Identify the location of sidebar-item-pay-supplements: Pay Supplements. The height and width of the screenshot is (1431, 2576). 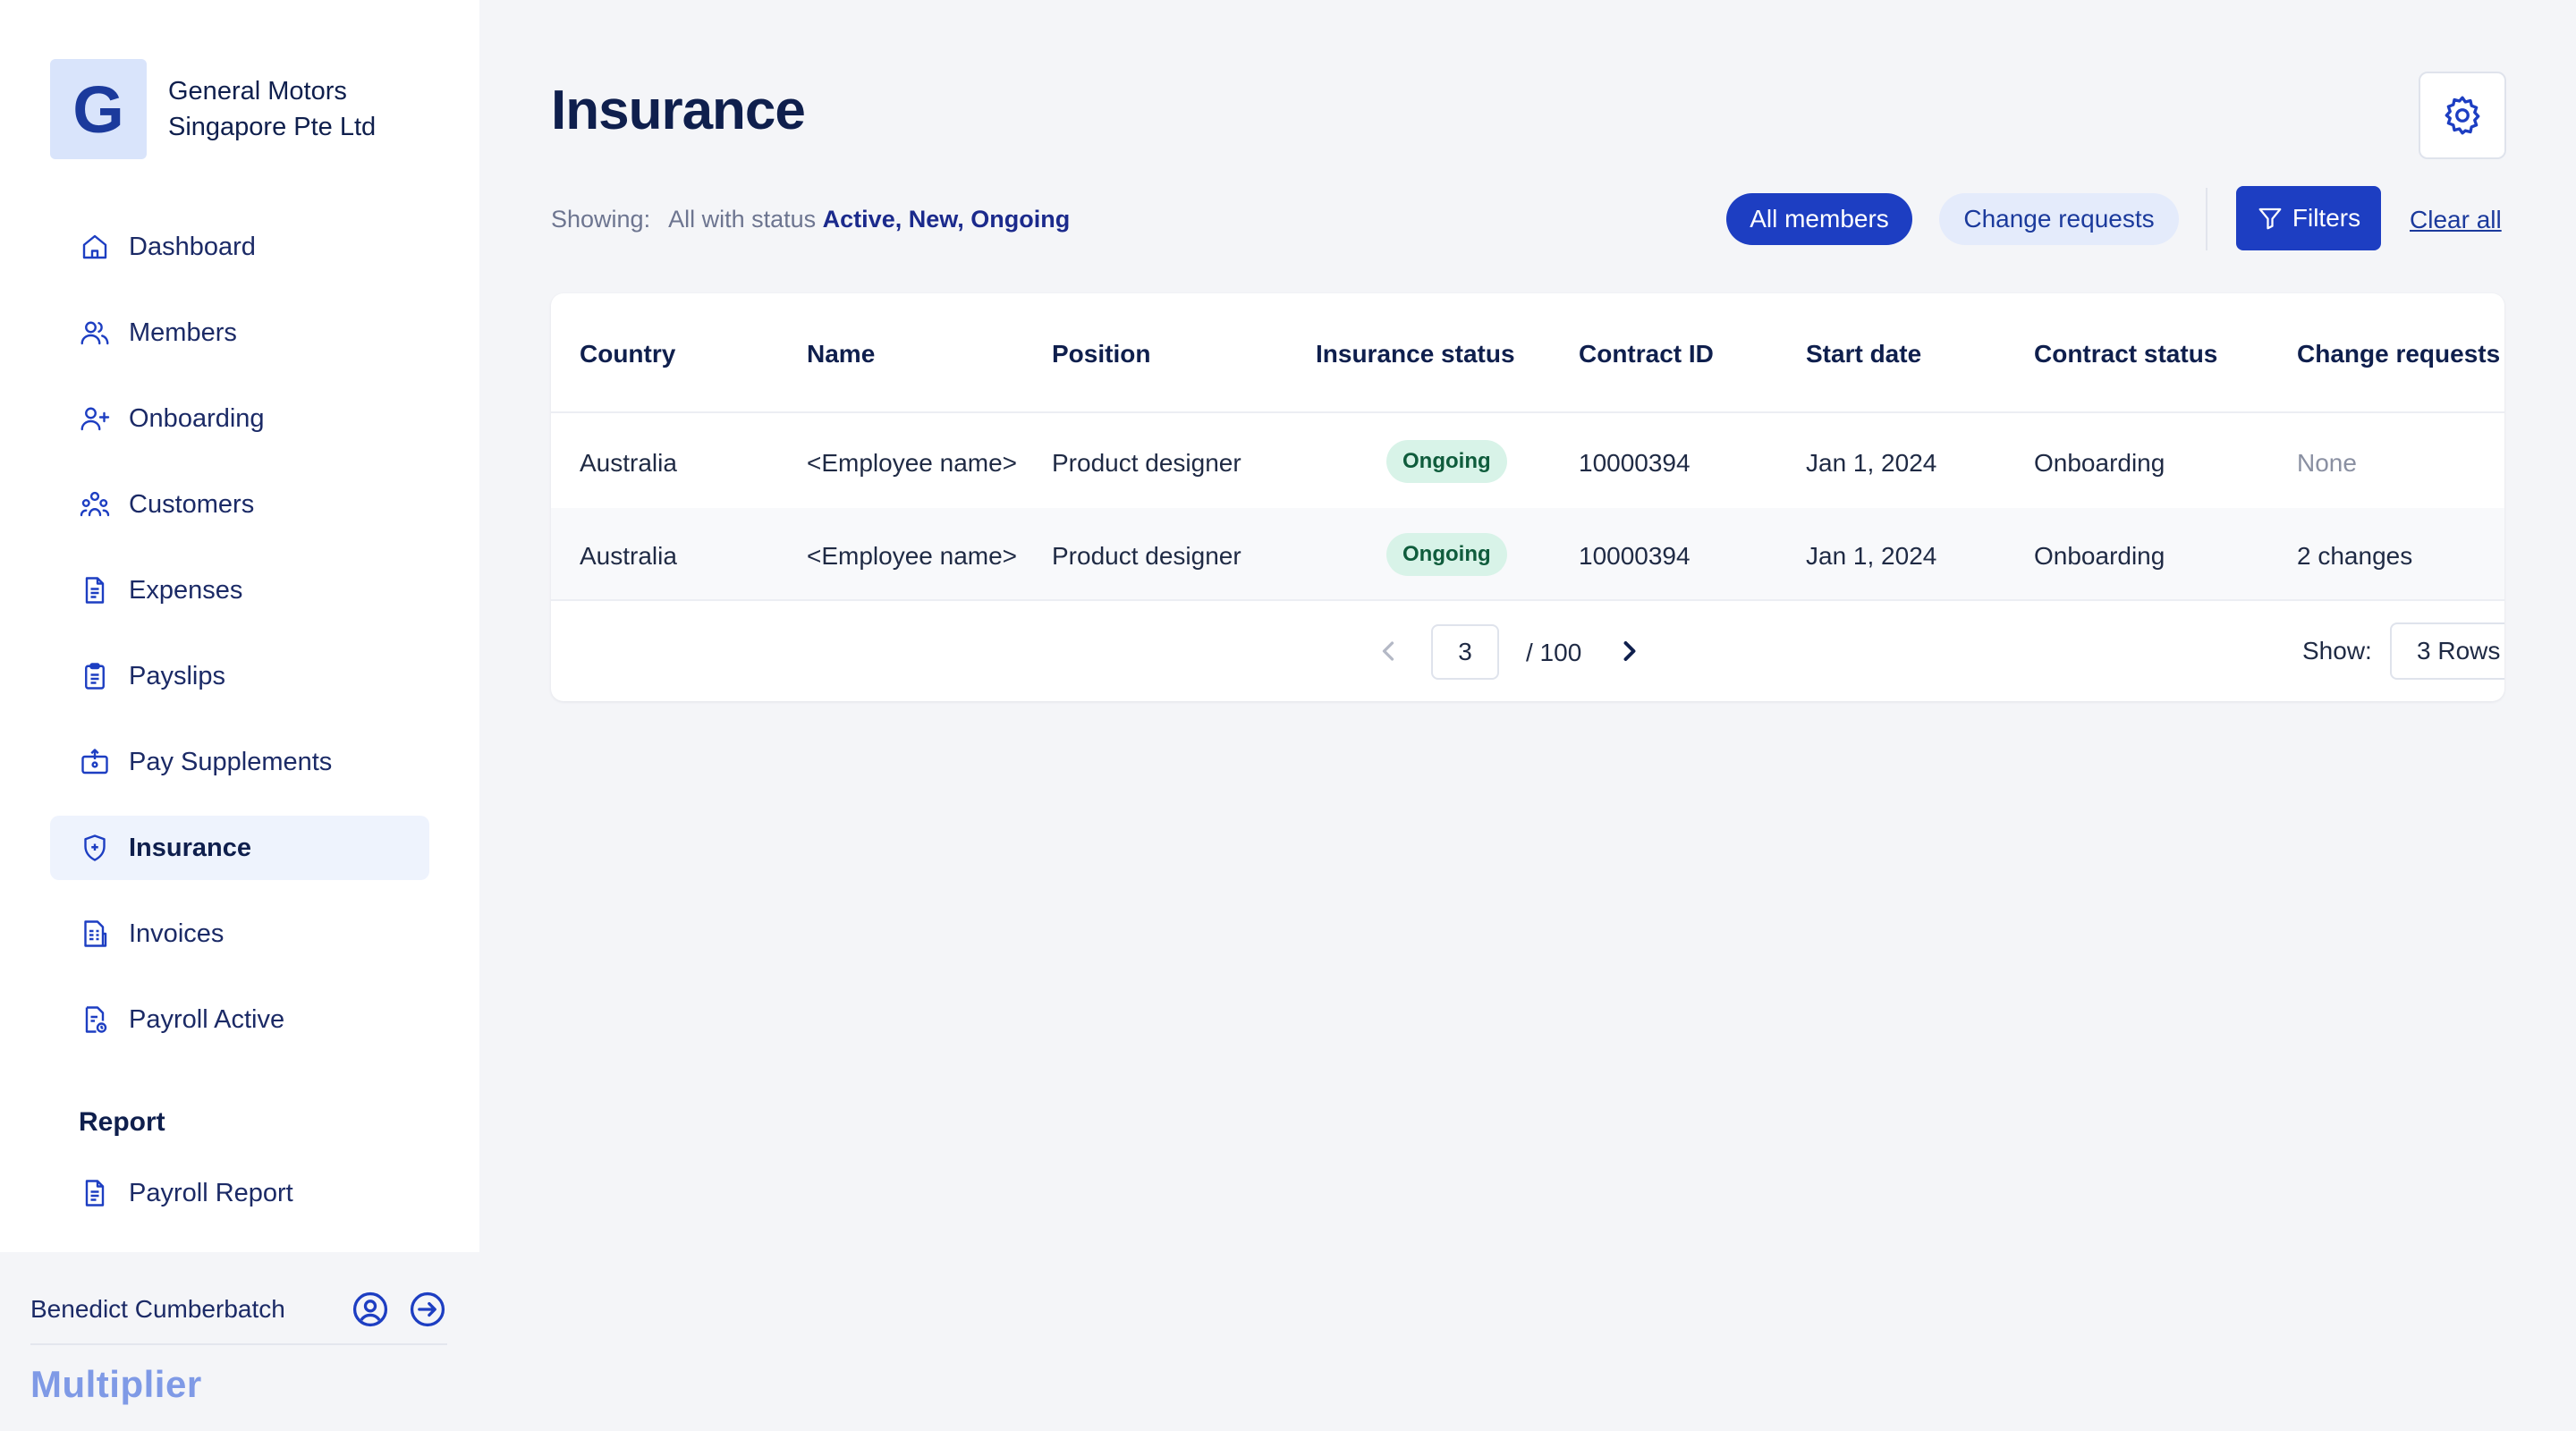
(239, 762).